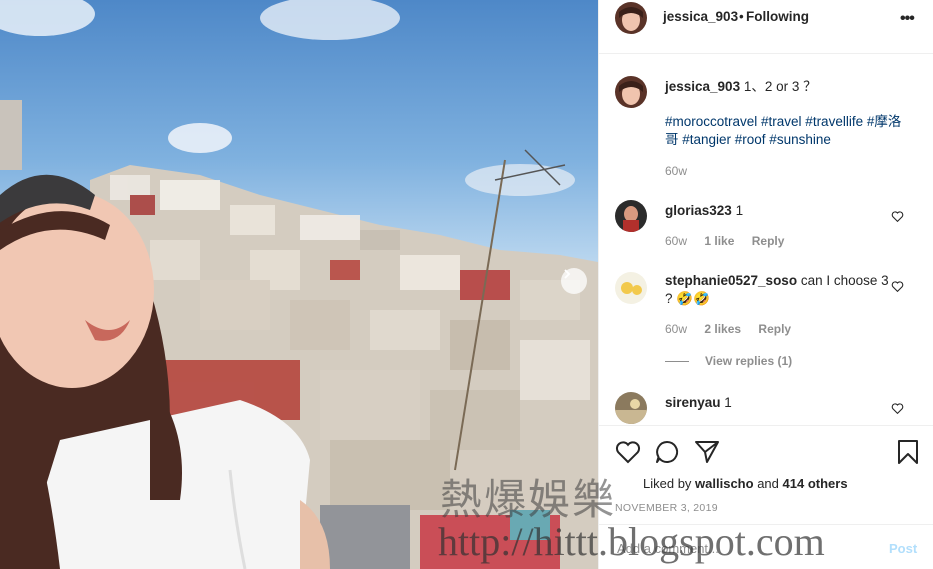 The image size is (933, 569). What do you see at coordinates (815, 483) in the screenshot?
I see `liked-others-link: 414 others` at bounding box center [815, 483].